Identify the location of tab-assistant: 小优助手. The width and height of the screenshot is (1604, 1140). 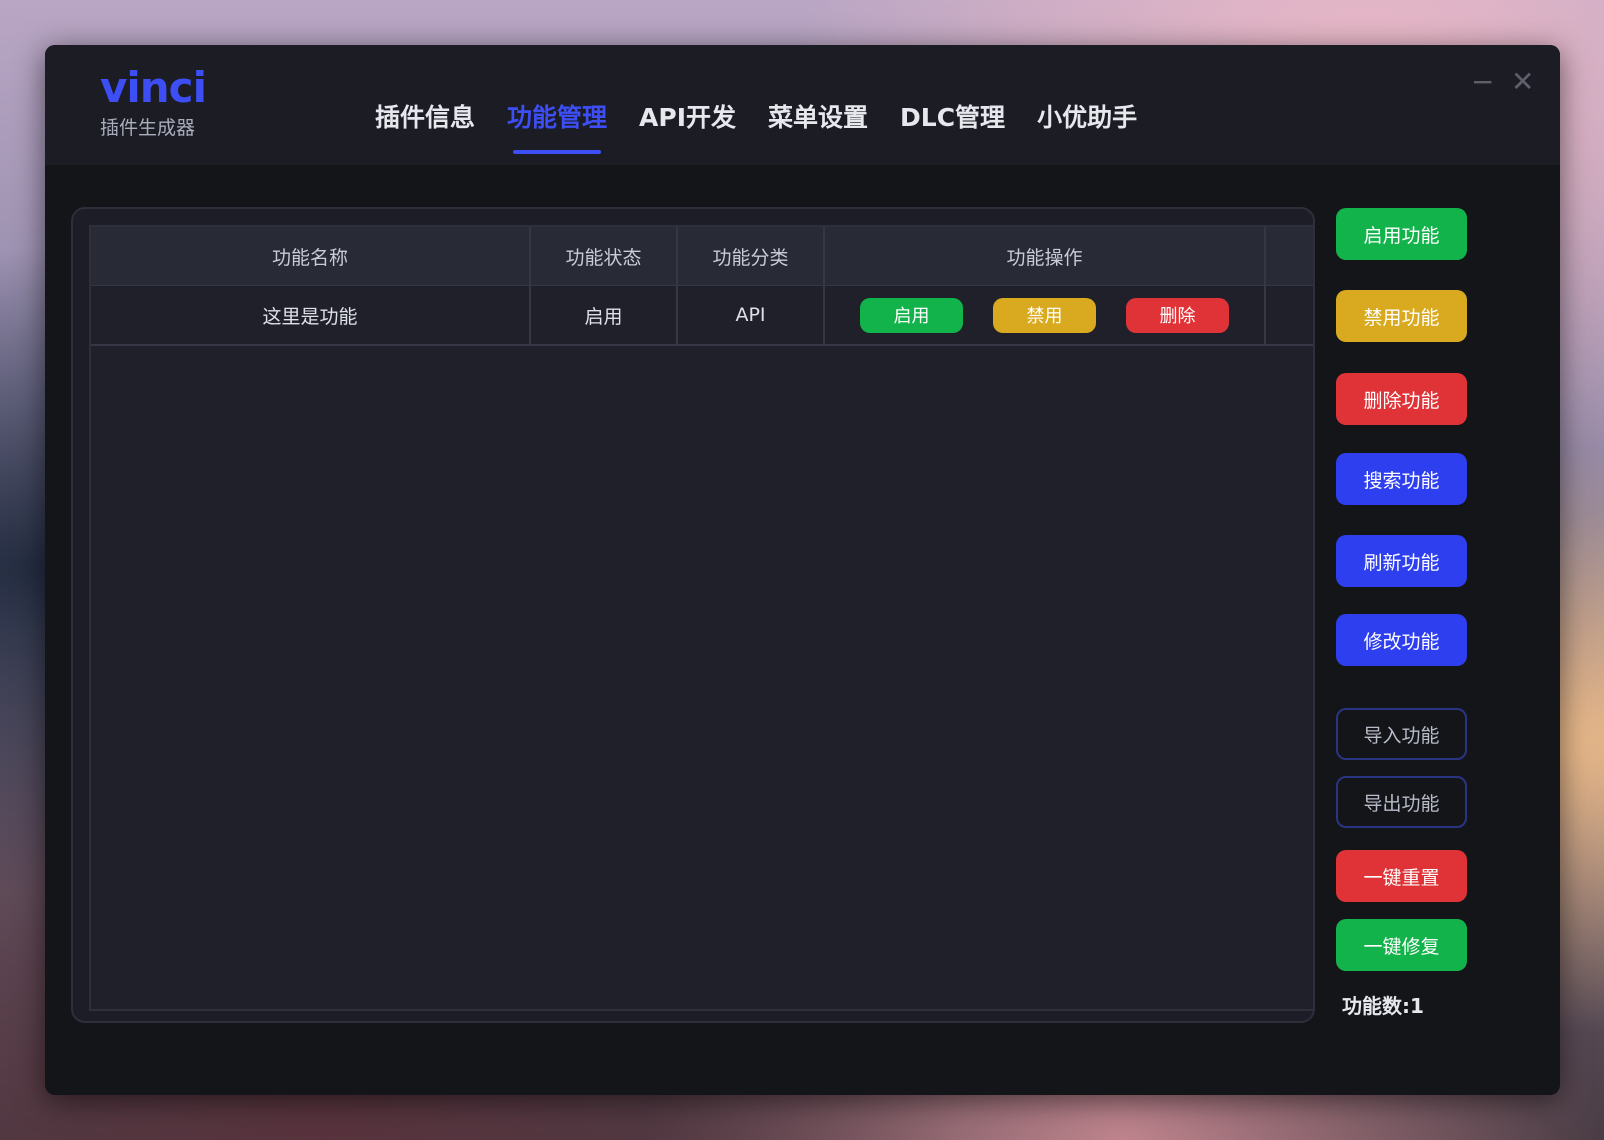
(1087, 118).